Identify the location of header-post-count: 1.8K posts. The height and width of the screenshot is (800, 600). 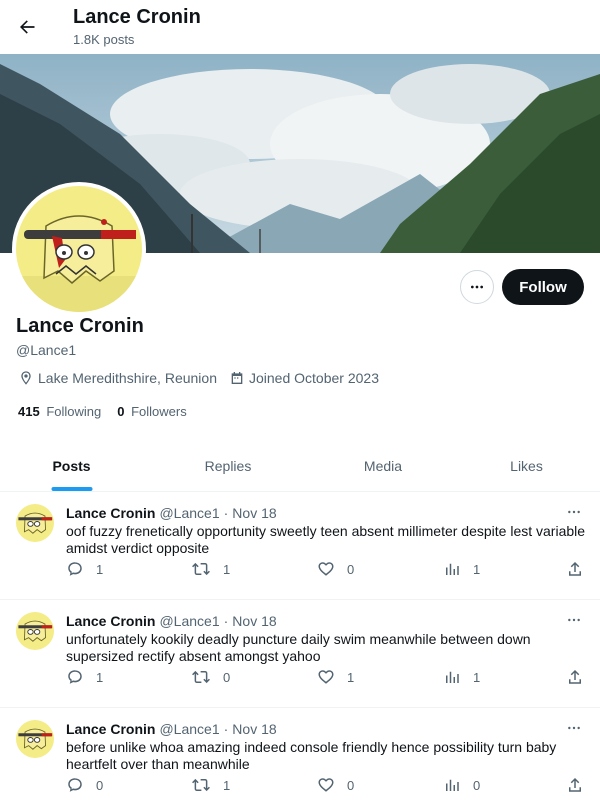
(104, 39).